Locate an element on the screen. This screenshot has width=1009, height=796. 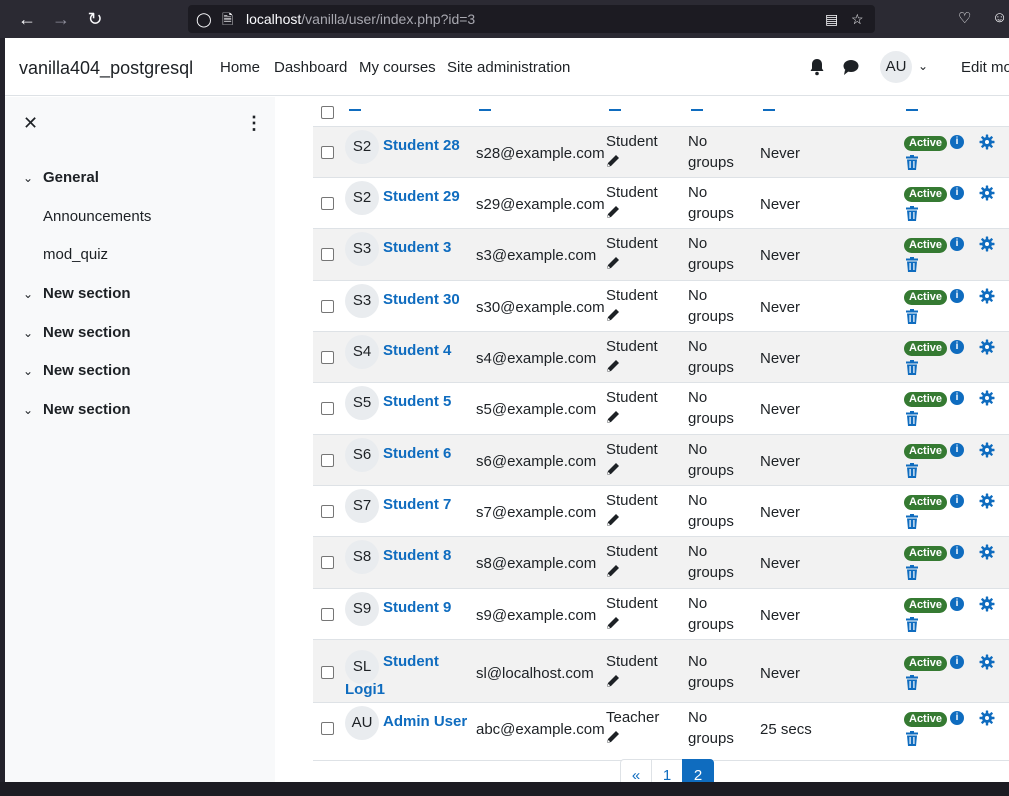
user-name-link: Student 6 is located at coordinates (417, 453).